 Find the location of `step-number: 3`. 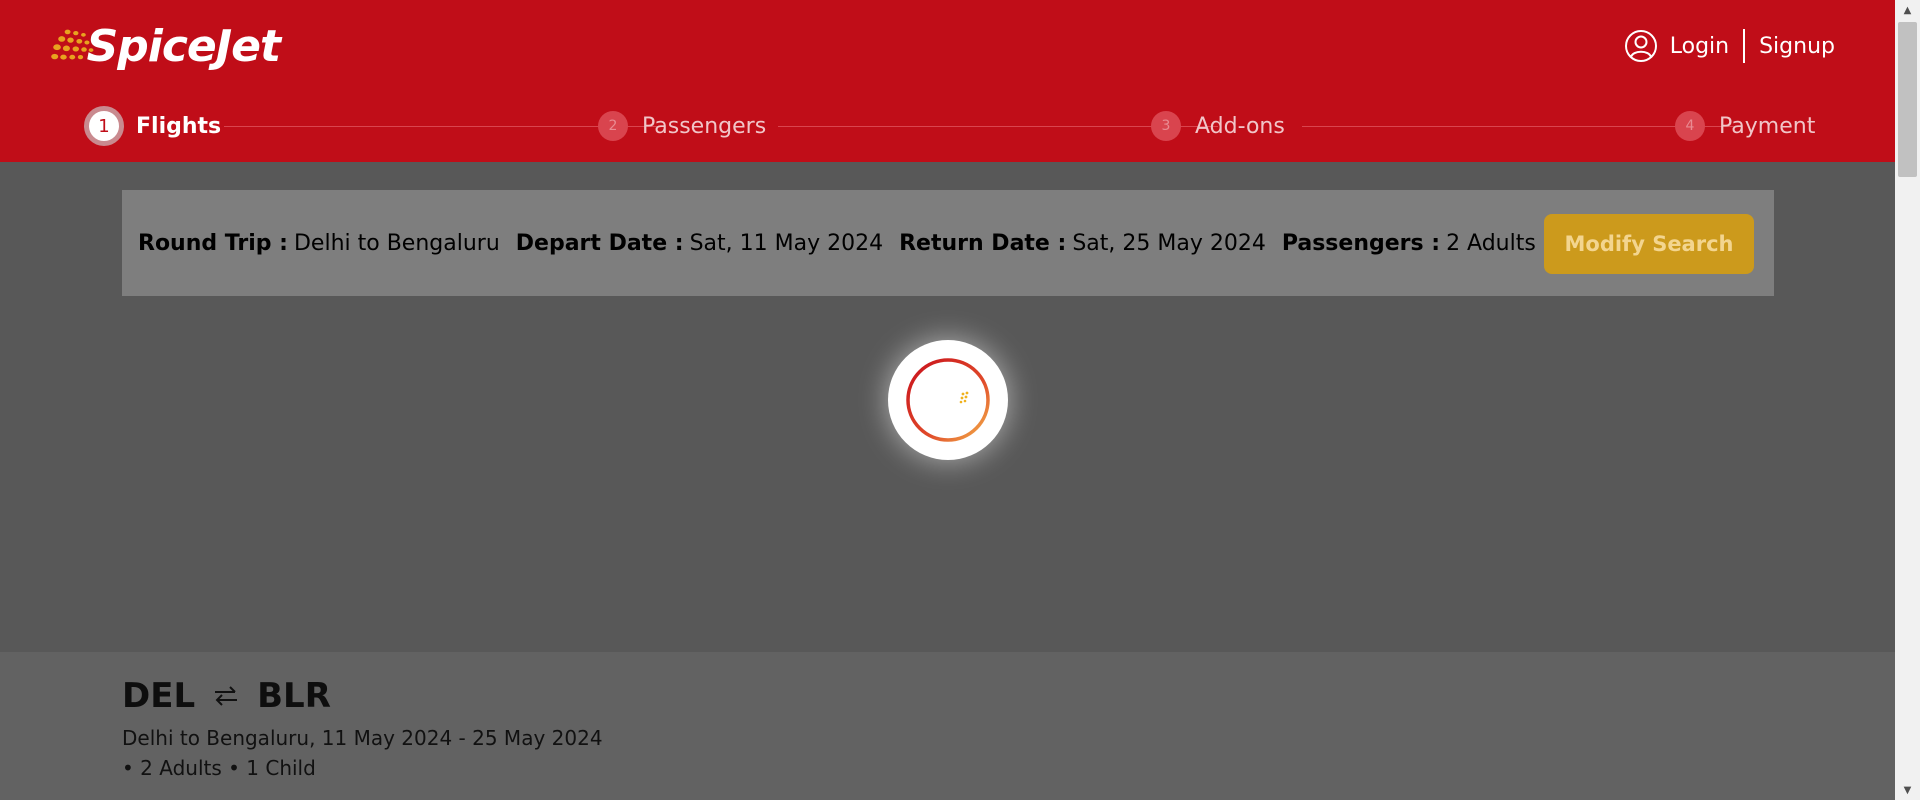

step-number: 3 is located at coordinates (1166, 126).